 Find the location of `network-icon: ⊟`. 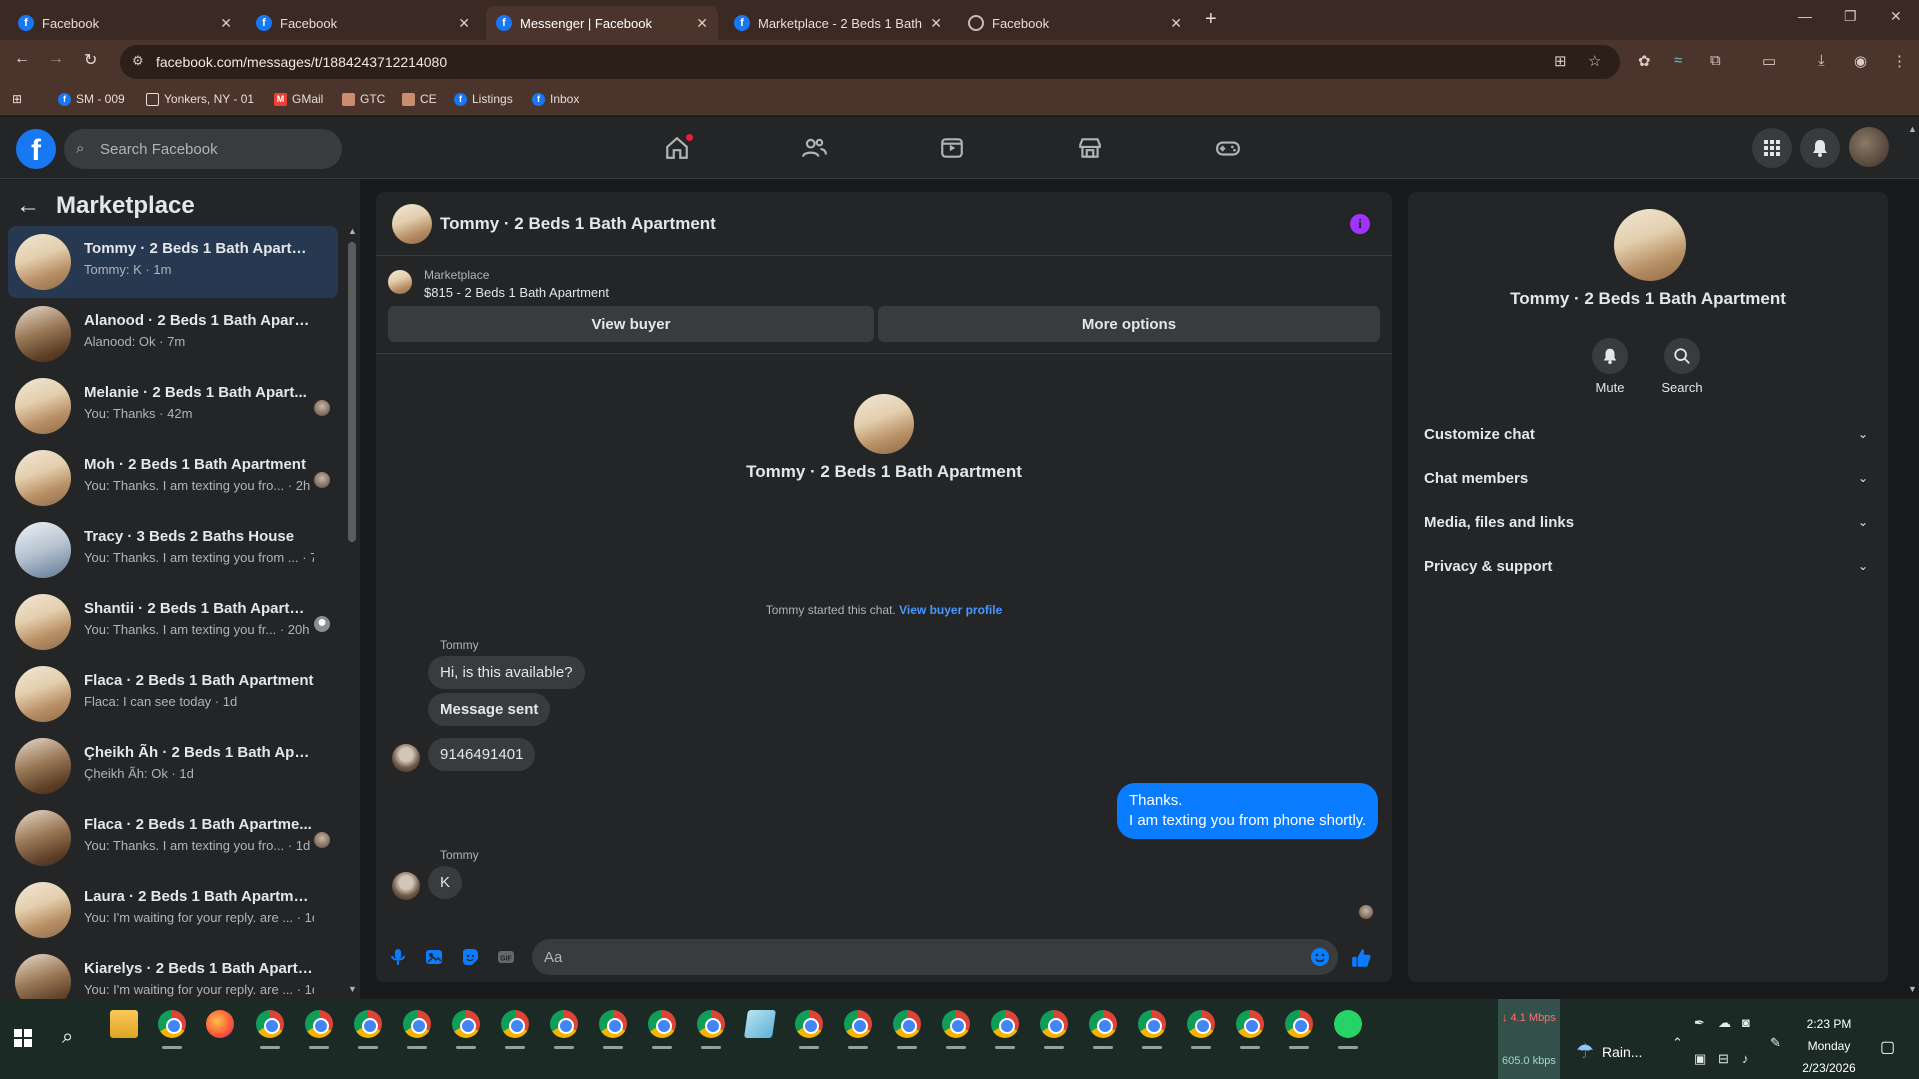

network-icon: ⊟ is located at coordinates (1723, 1059).